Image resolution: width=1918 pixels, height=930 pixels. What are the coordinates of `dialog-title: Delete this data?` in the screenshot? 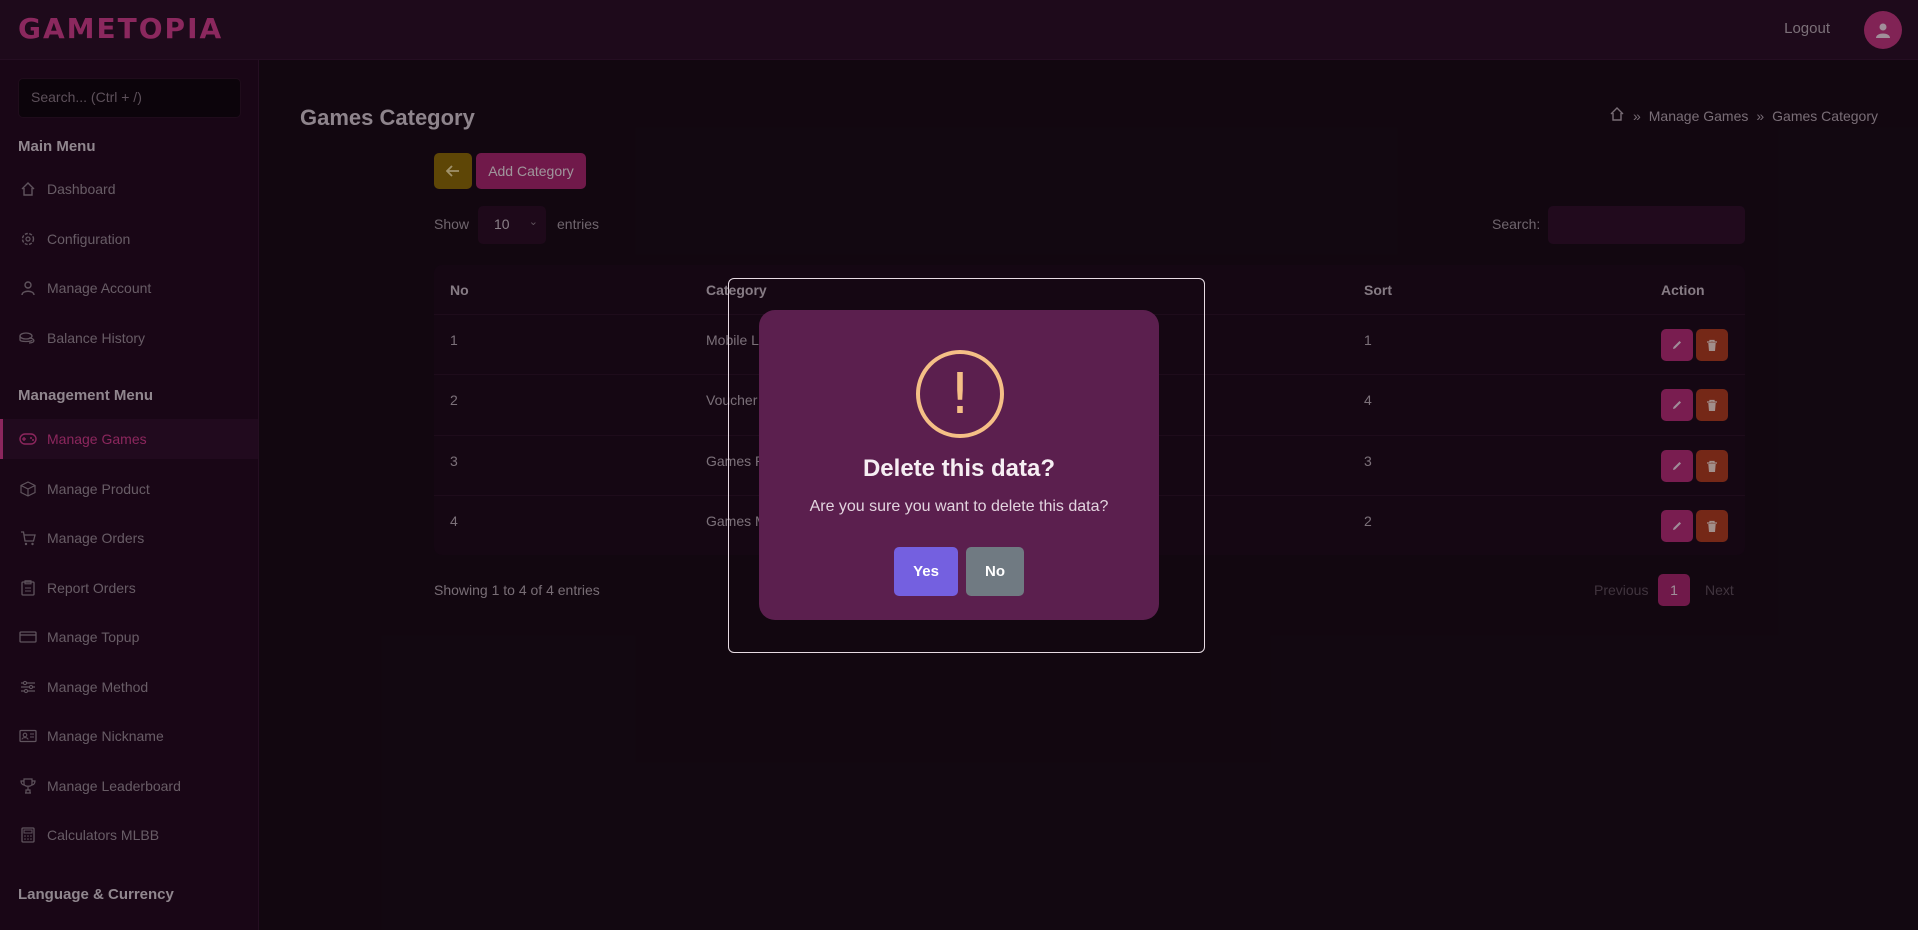 It's located at (959, 468).